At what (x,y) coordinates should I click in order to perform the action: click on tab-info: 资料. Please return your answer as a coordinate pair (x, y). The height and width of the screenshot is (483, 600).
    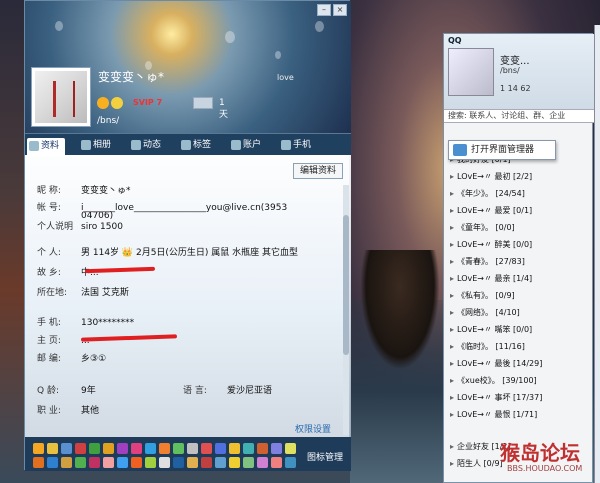
    Looking at the image, I should click on (46, 147).